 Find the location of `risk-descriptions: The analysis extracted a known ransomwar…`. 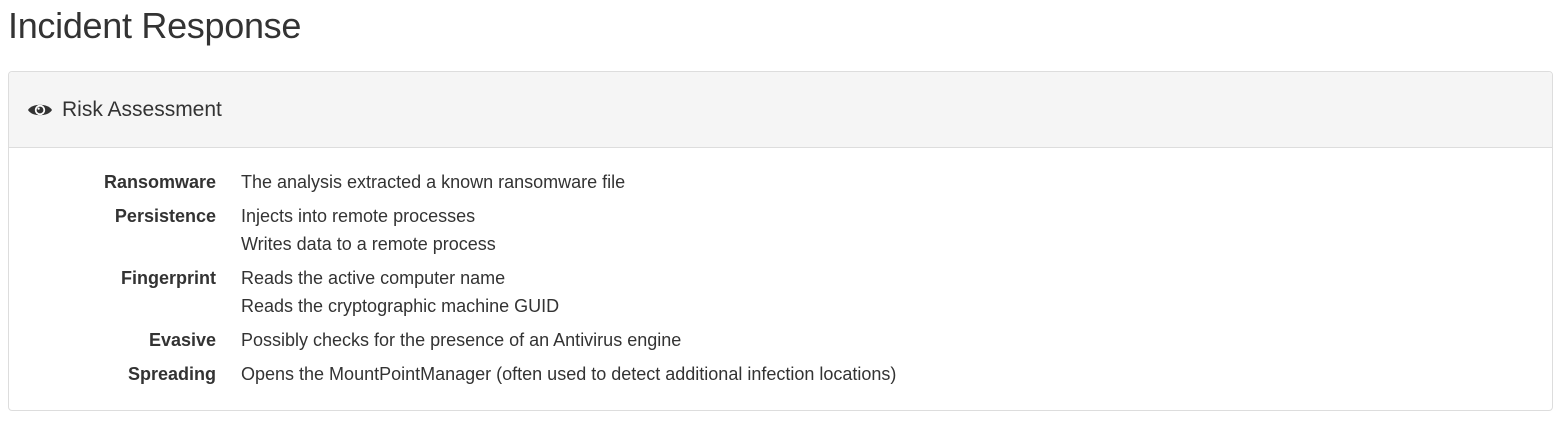

risk-descriptions: The analysis extracted a known ransomwar… is located at coordinates (896, 182).